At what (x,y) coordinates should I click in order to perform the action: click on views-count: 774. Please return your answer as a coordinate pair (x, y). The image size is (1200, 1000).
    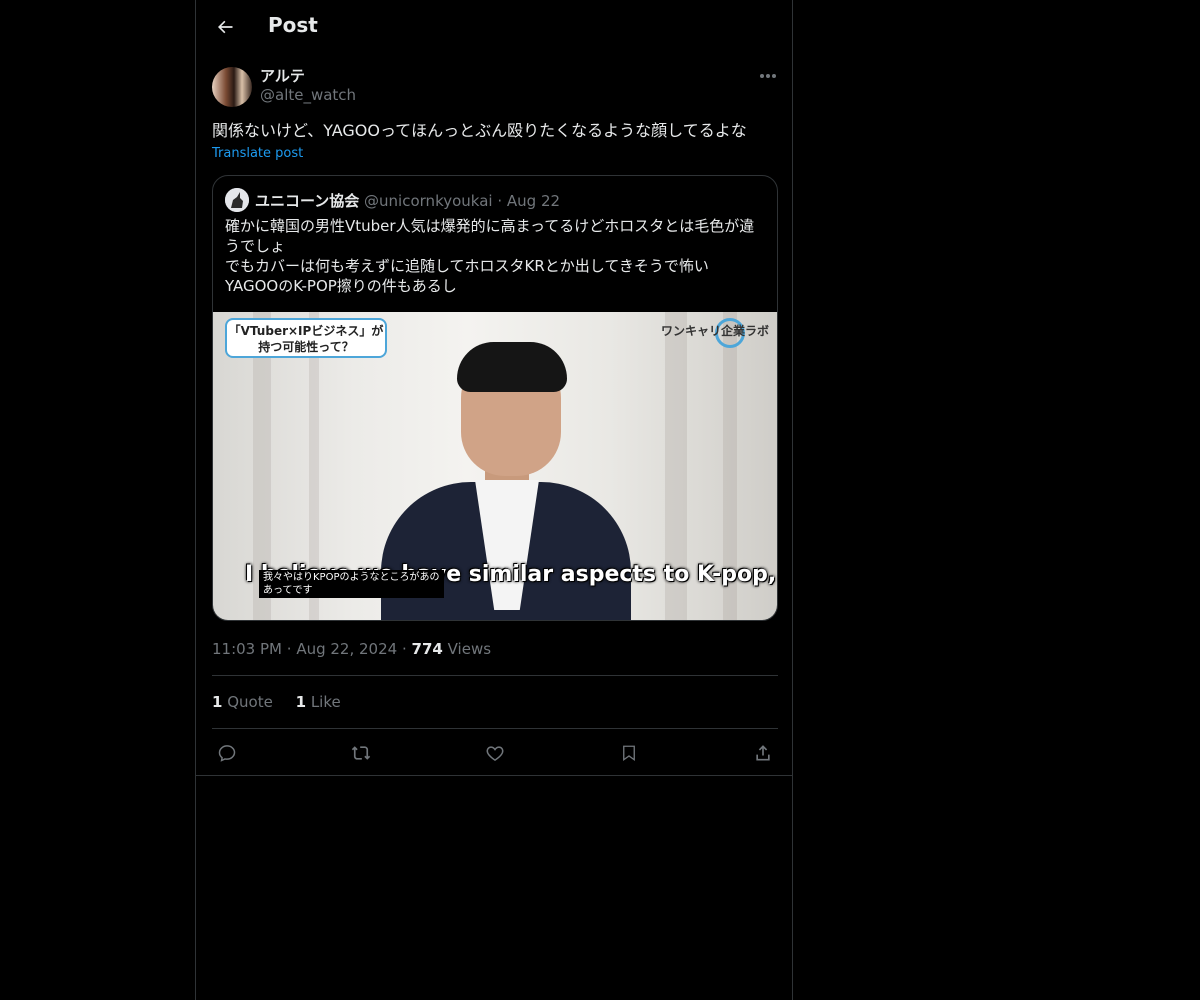
    Looking at the image, I should click on (427, 649).